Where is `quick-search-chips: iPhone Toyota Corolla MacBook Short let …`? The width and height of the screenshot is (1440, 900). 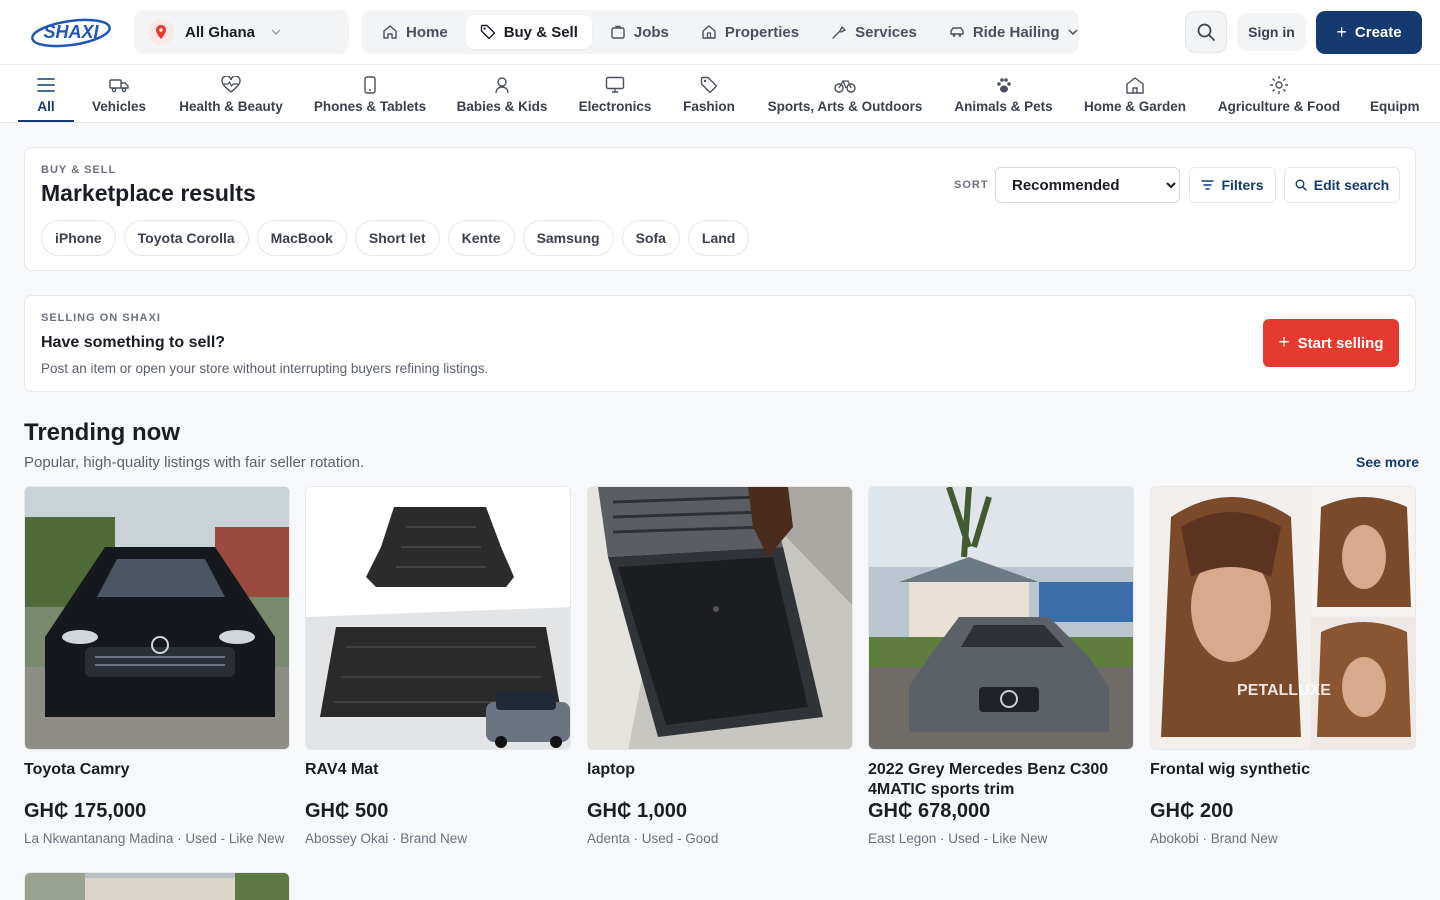
quick-search-chips: iPhone Toyota Corolla MacBook Short let … is located at coordinates (399, 238).